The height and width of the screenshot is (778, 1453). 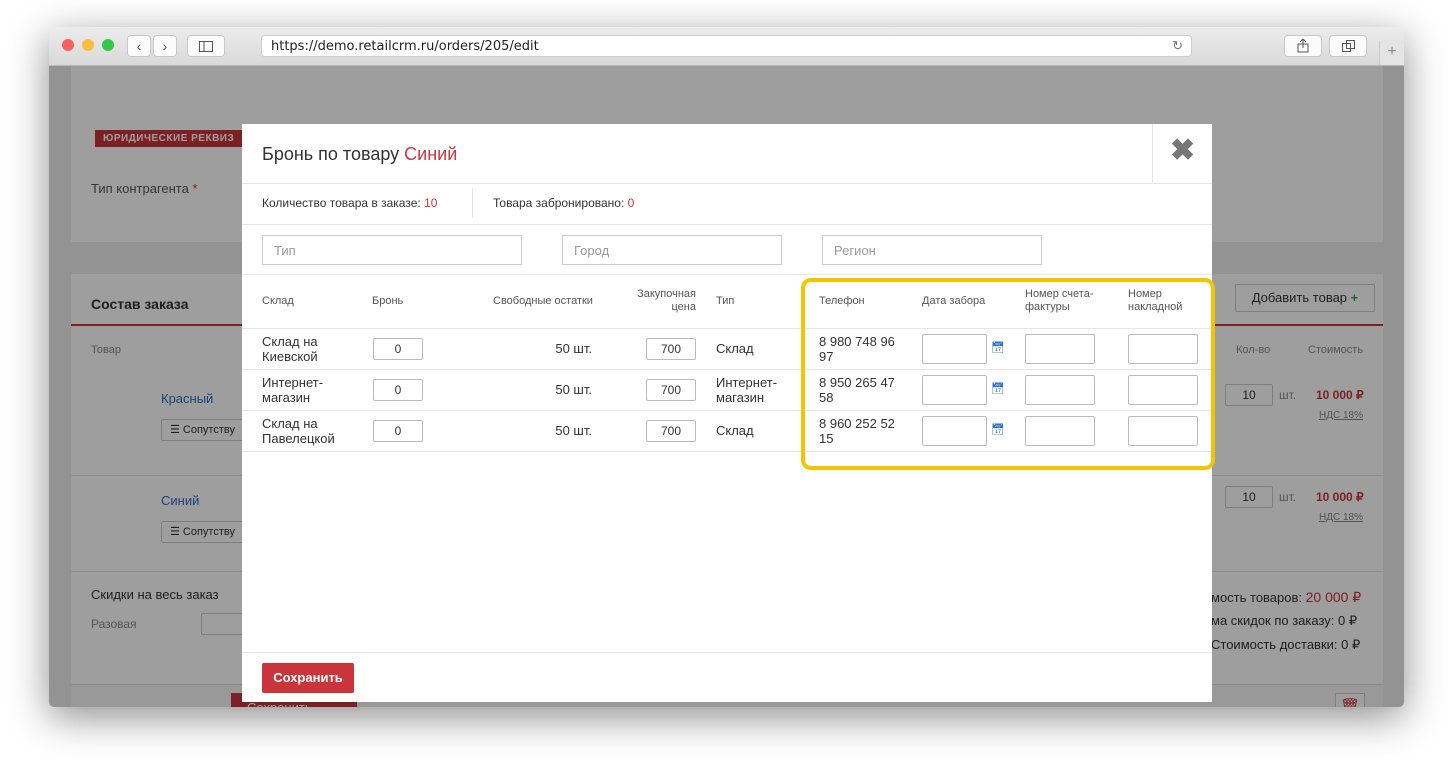 What do you see at coordinates (1008, 374) in the screenshot?
I see `highlight-frame` at bounding box center [1008, 374].